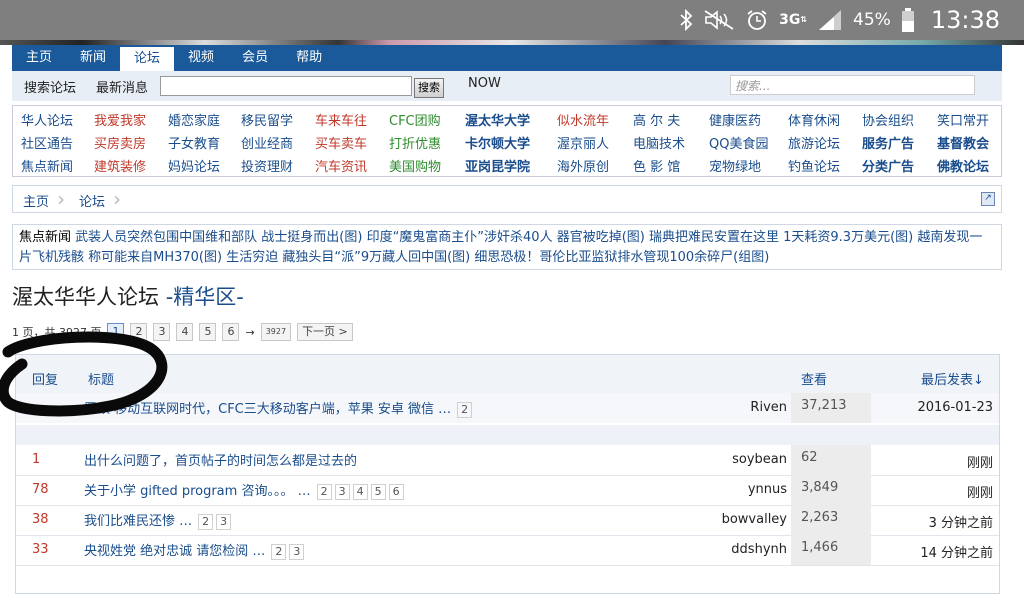  What do you see at coordinates (759, 459) in the screenshot?
I see `thread-author: soybean` at bounding box center [759, 459].